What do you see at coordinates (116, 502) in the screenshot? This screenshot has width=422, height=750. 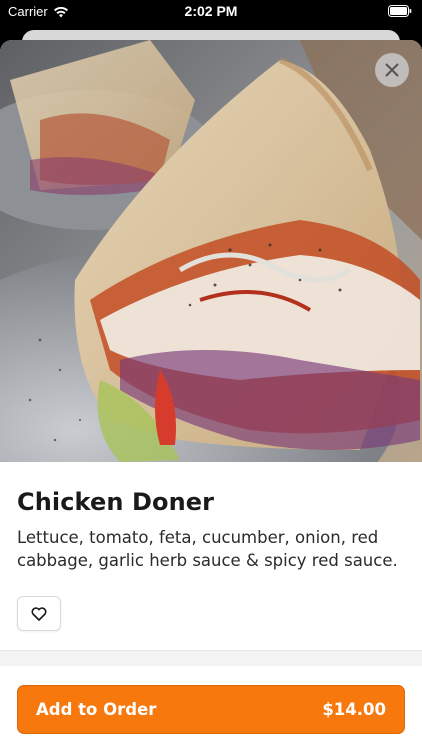 I see `item-title: Chicken Doner` at bounding box center [116, 502].